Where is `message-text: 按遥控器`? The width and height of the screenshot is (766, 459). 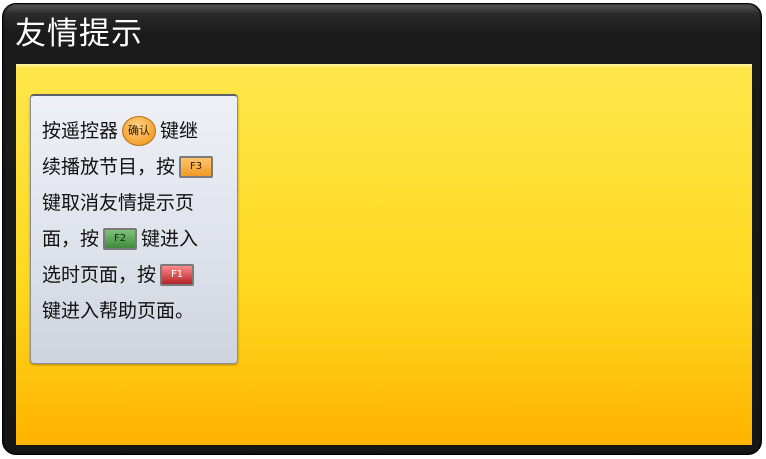
message-text: 按遥控器 is located at coordinates (80, 131).